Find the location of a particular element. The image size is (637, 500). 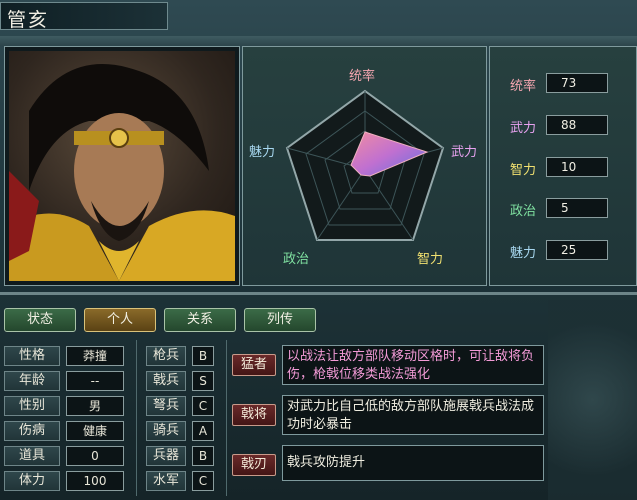

profile-value: 0 is located at coordinates (95, 456).